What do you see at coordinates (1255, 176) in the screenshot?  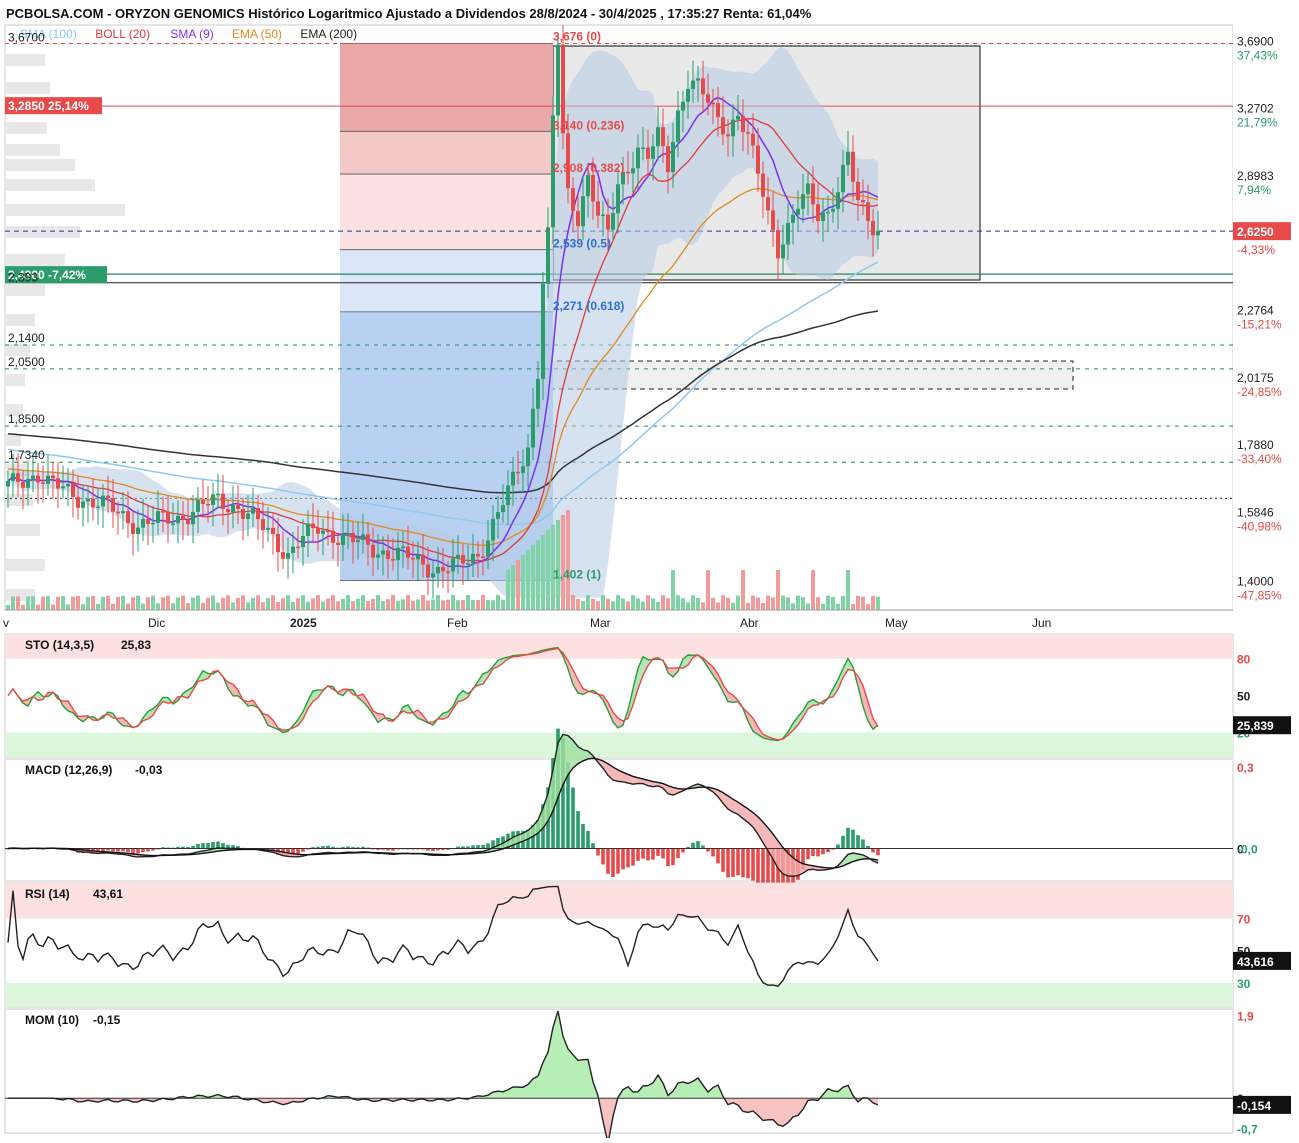 I see `price-tick: 2,8983` at bounding box center [1255, 176].